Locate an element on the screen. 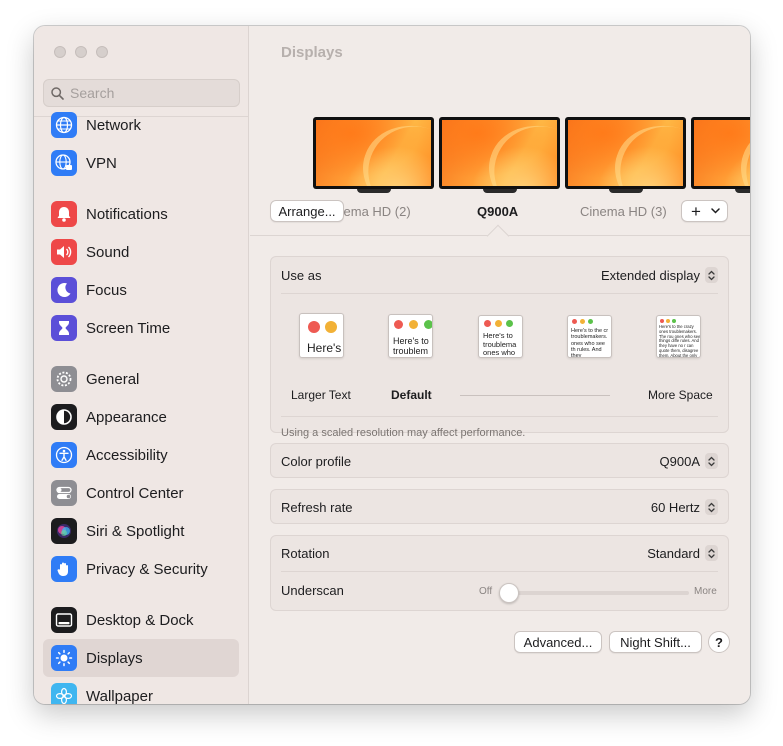 The height and width of the screenshot is (746, 783). sidebar-item-screen-time: Screen Time is located at coordinates (141, 328).